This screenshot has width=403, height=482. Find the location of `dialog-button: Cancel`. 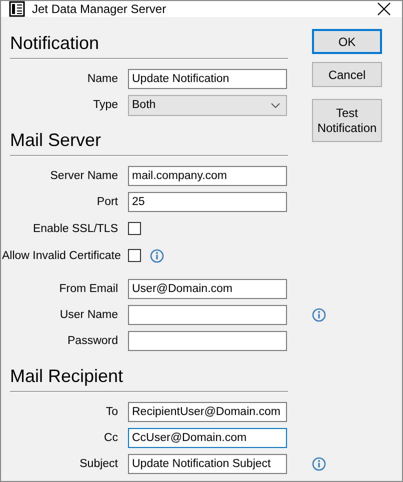

dialog-button: Cancel is located at coordinates (347, 74).